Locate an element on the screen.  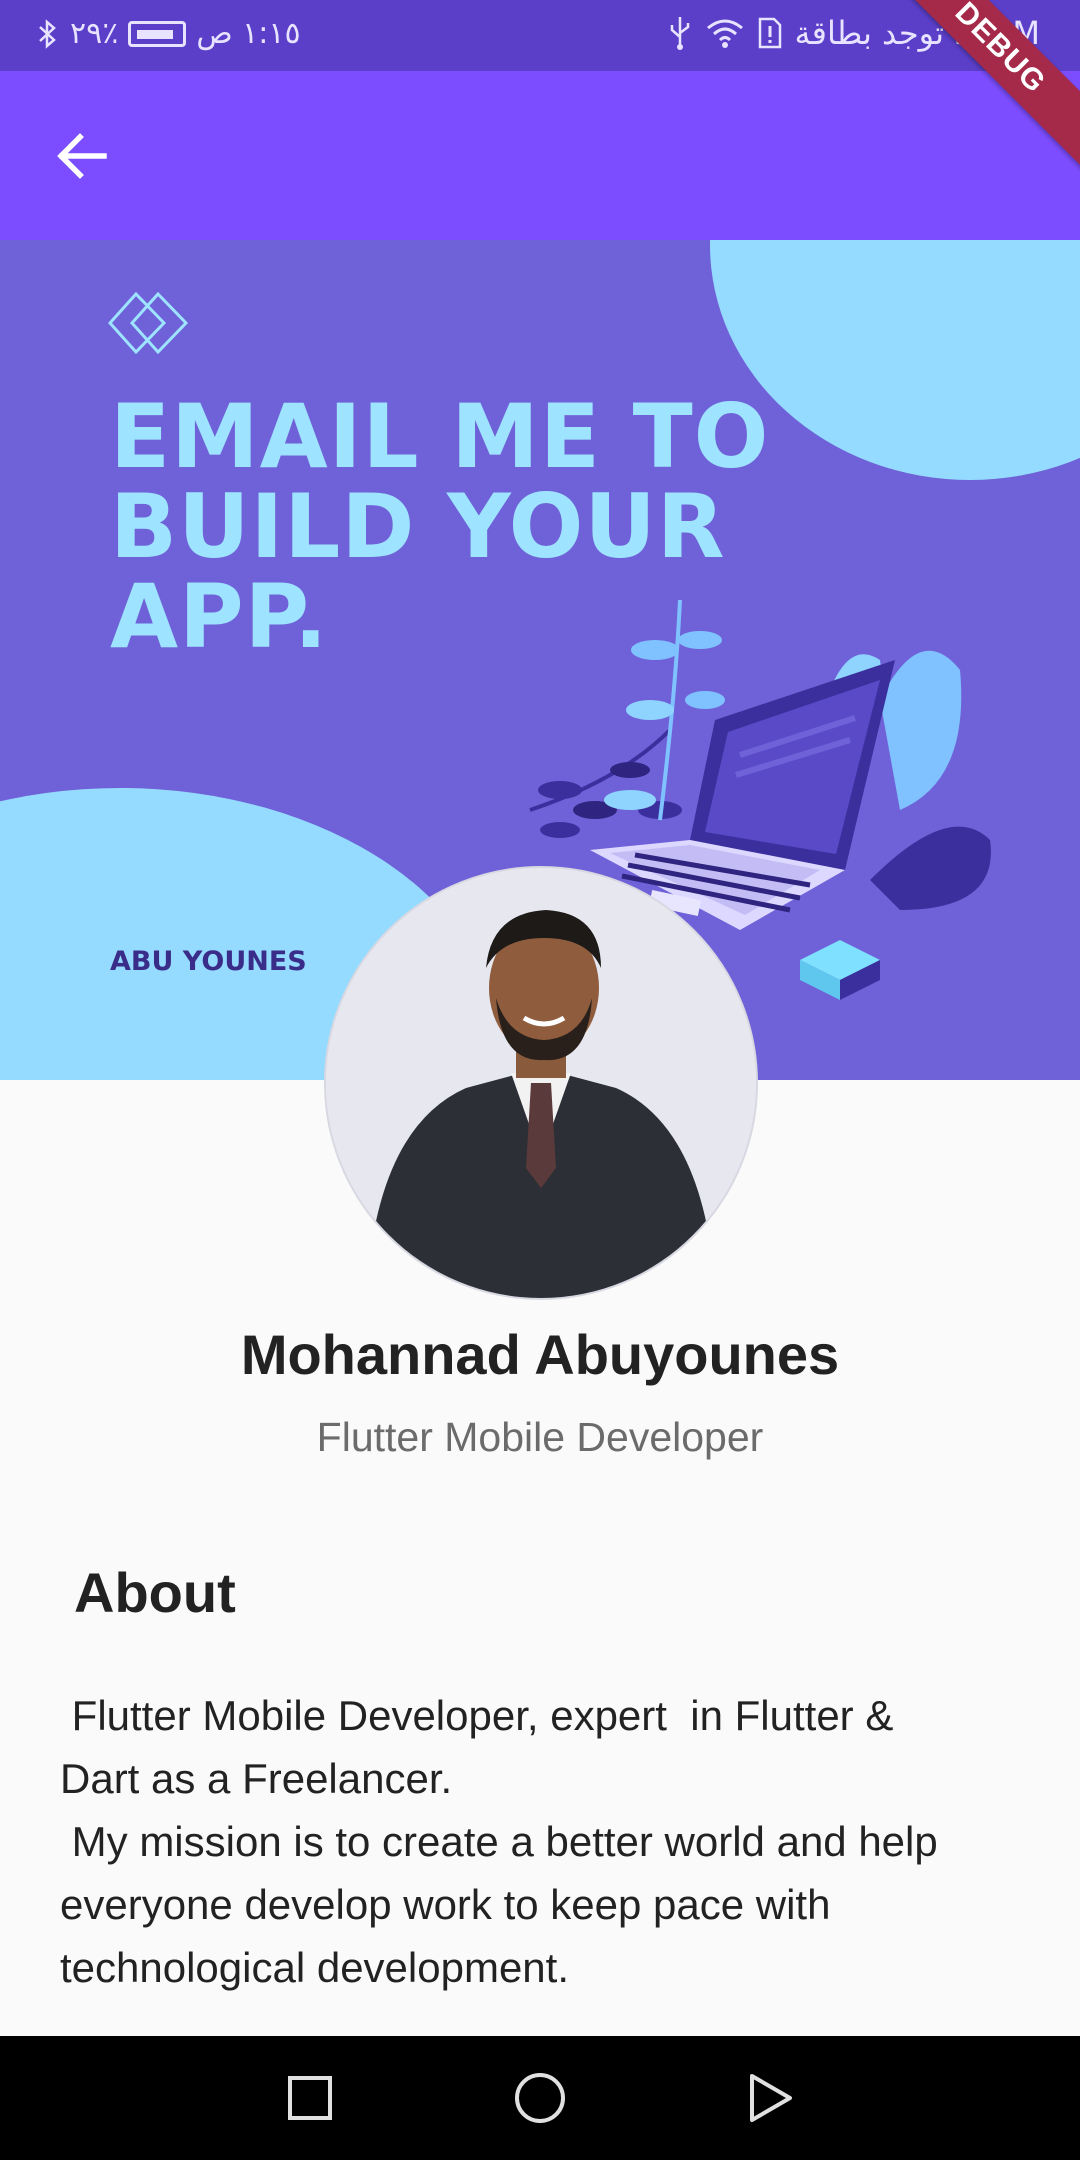
avatar is located at coordinates (541, 1083).